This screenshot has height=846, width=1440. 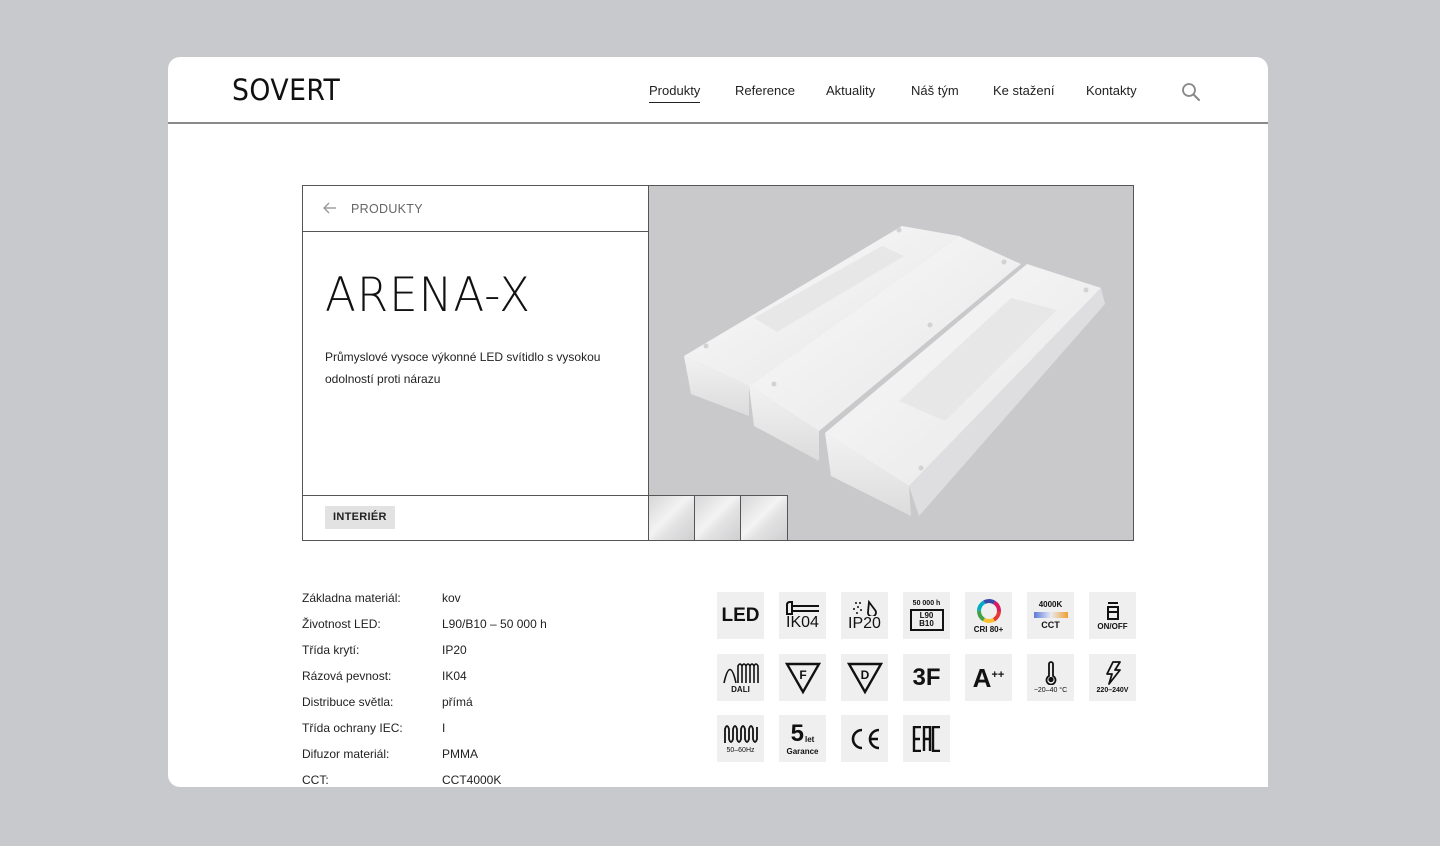 What do you see at coordinates (926, 677) in the screenshot?
I see `3f-badge: 3F` at bounding box center [926, 677].